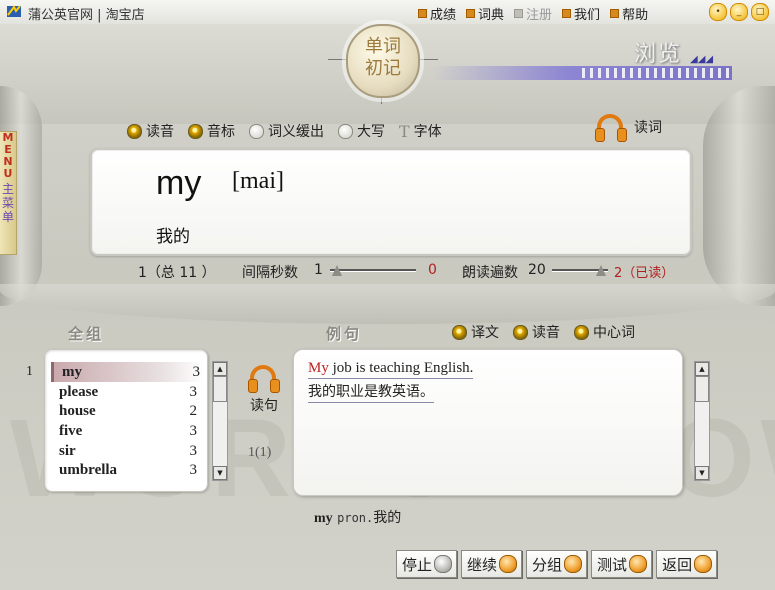 Image resolution: width=775 pixels, height=590 pixels. I want to click on current-word: my, so click(179, 183).